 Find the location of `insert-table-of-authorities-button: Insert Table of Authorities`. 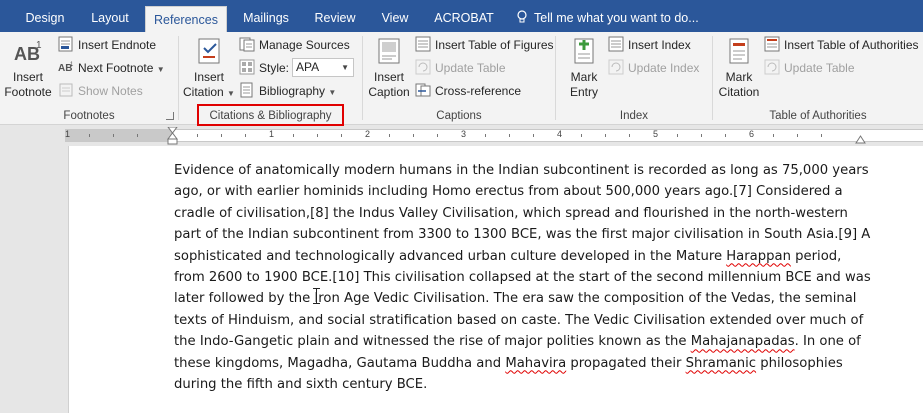

insert-table-of-authorities-button: Insert Table of Authorities is located at coordinates (841, 45).